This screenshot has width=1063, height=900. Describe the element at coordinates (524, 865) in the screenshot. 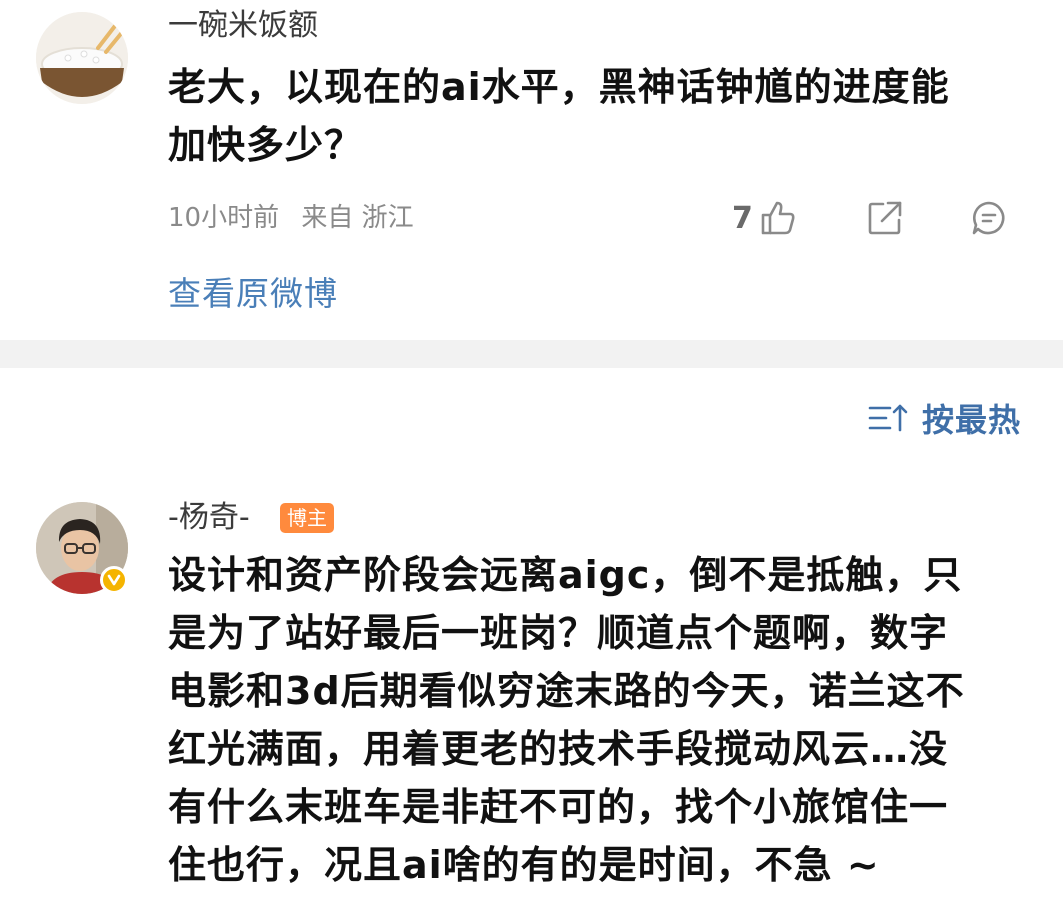

I see `reply-text-line: 住也行，况且ai啥的有的是时间，不急 ~` at that location.